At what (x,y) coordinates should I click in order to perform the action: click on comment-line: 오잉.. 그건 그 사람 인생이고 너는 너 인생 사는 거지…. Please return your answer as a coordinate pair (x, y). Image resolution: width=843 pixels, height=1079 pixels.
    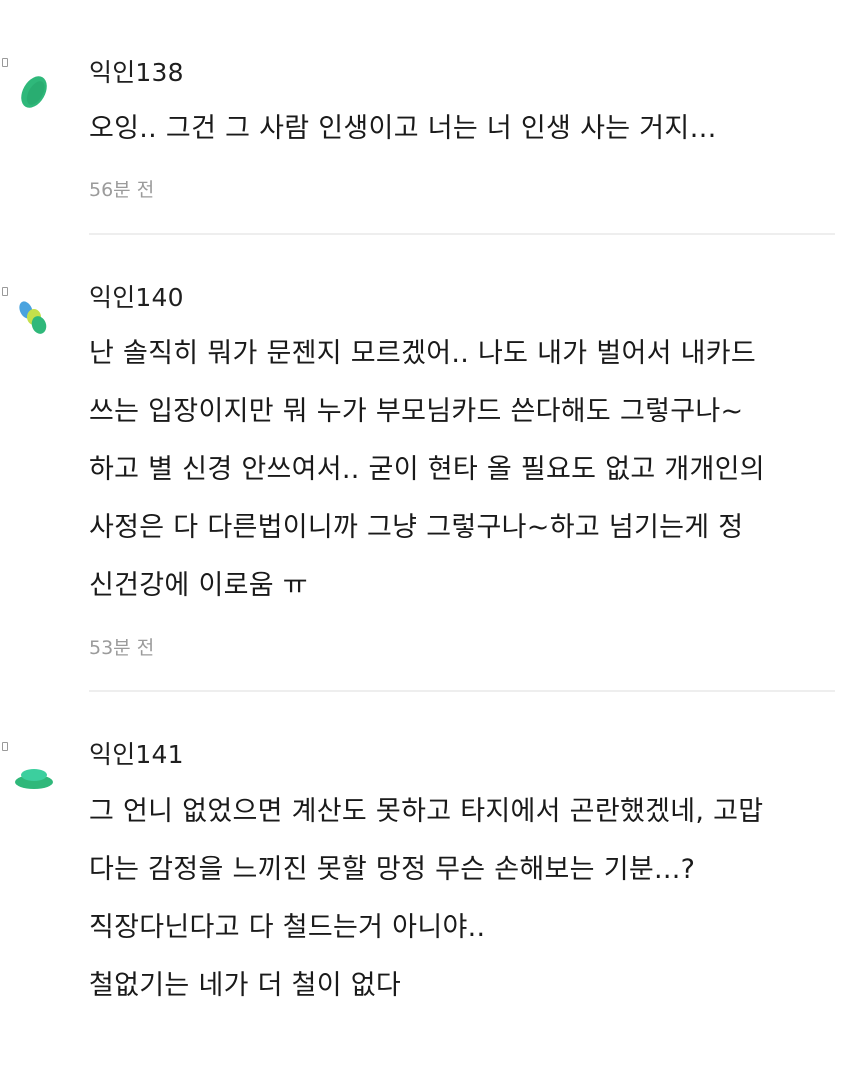
    Looking at the image, I should click on (403, 128).